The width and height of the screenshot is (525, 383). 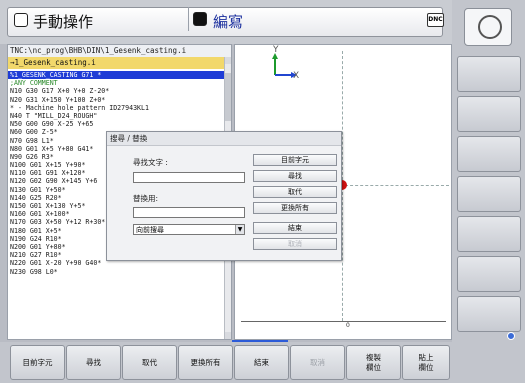 What do you see at coordinates (224, 139) in the screenshot?
I see `dialog-title: 搜尋 / 替換` at bounding box center [224, 139].